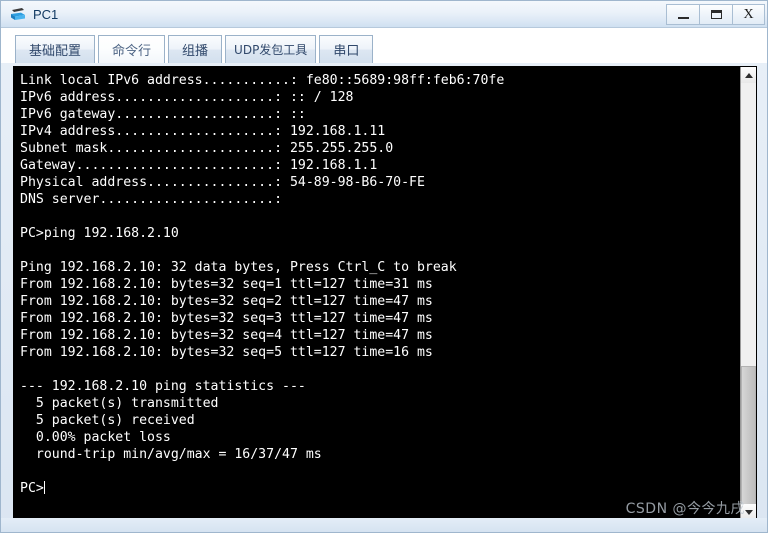 This screenshot has width=768, height=533. I want to click on terminal-line: IPv6 gateway....................: ::, so click(163, 114).